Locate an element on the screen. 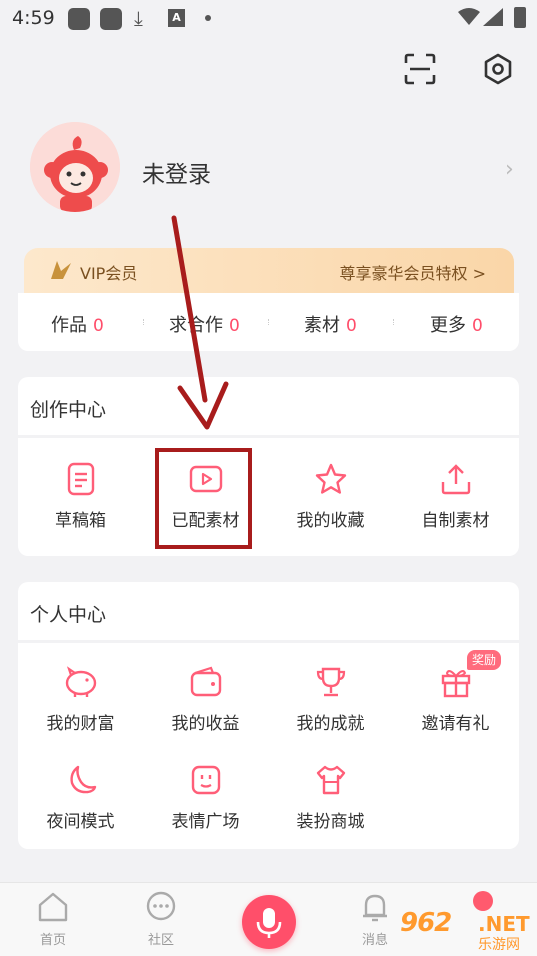 Image resolution: width=537 pixels, height=956 pixels. trophy-icon is located at coordinates (330, 682).